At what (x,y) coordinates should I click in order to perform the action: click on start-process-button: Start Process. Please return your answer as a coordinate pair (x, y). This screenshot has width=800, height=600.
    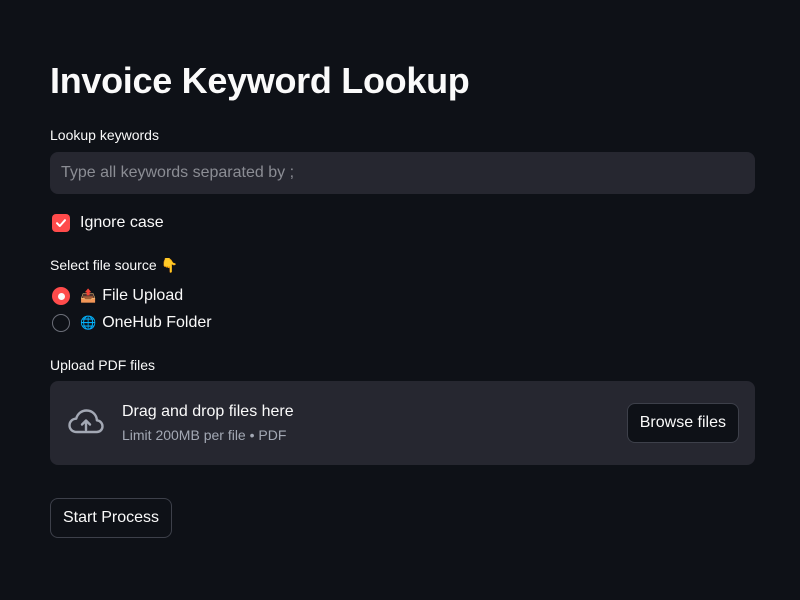
    Looking at the image, I should click on (111, 518).